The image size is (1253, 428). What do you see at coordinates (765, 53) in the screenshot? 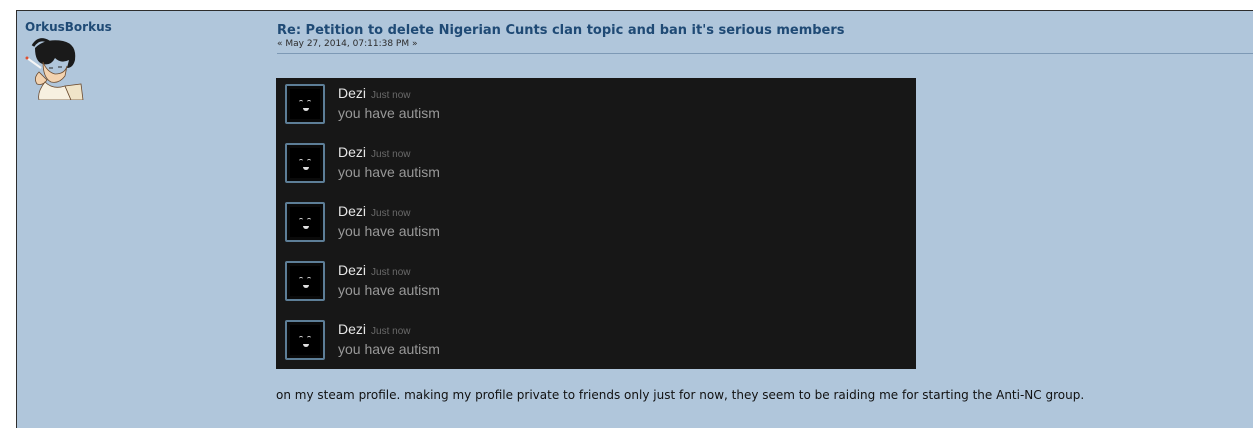
I see `post-divider` at bounding box center [765, 53].